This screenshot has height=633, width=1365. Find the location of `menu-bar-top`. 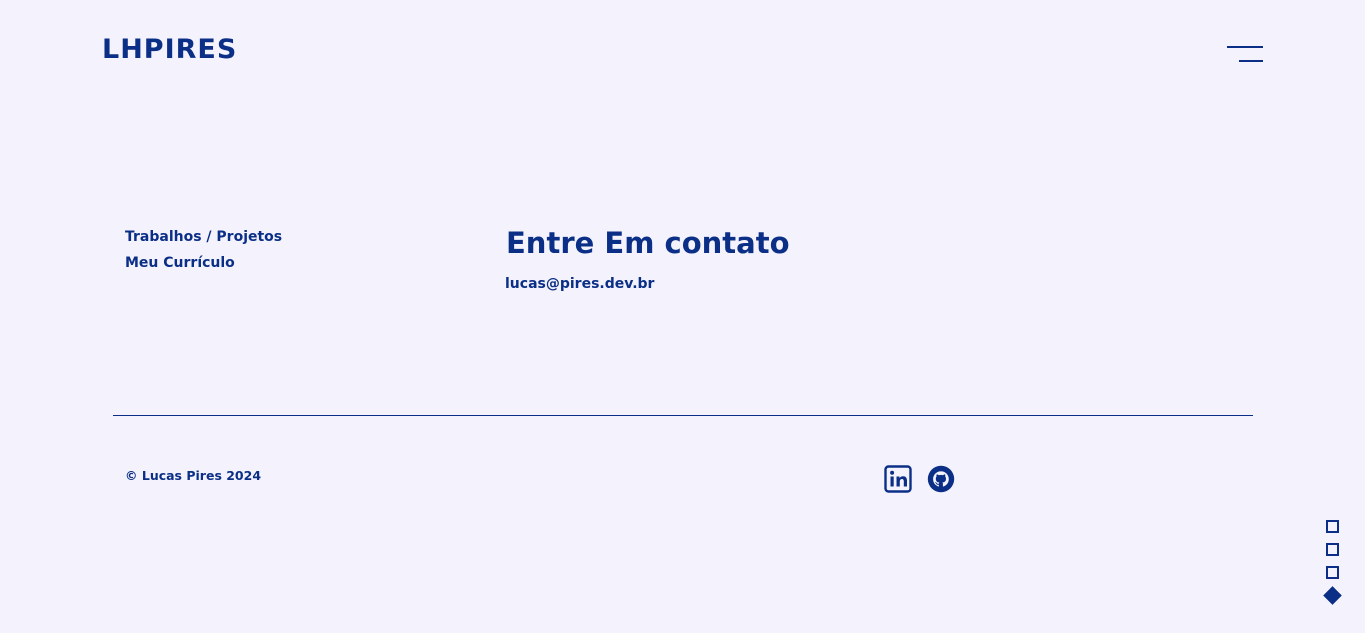

menu-bar-top is located at coordinates (1245, 47).